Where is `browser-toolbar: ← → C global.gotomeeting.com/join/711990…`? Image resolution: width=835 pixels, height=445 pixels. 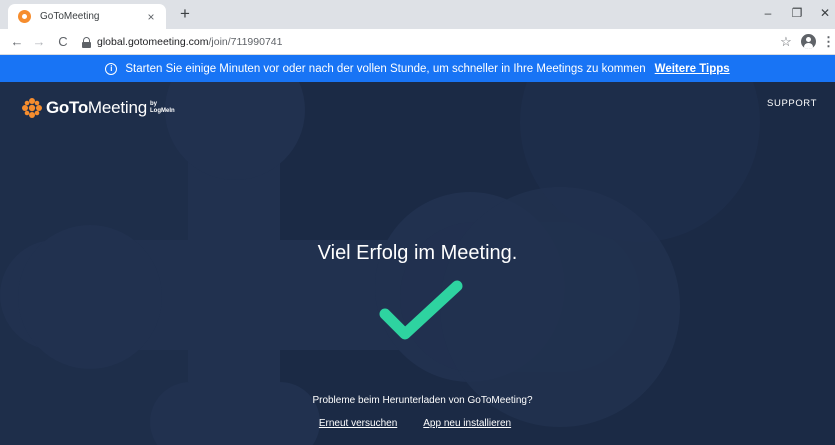
browser-toolbar: ← → C global.gotomeeting.com/join/711990… is located at coordinates (417, 42).